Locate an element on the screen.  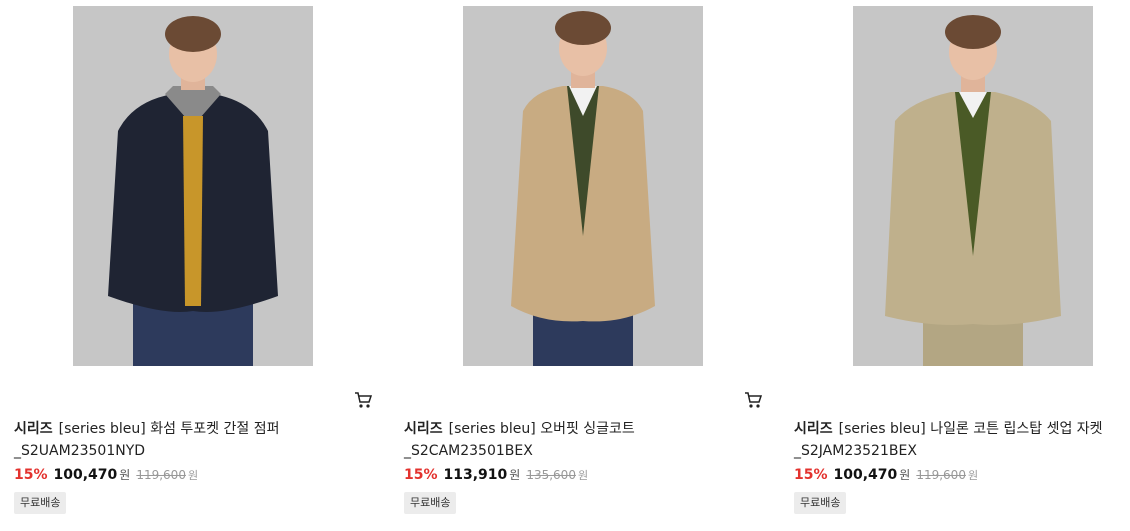
product-code: _S2JAM23521BEX is located at coordinates (855, 451).